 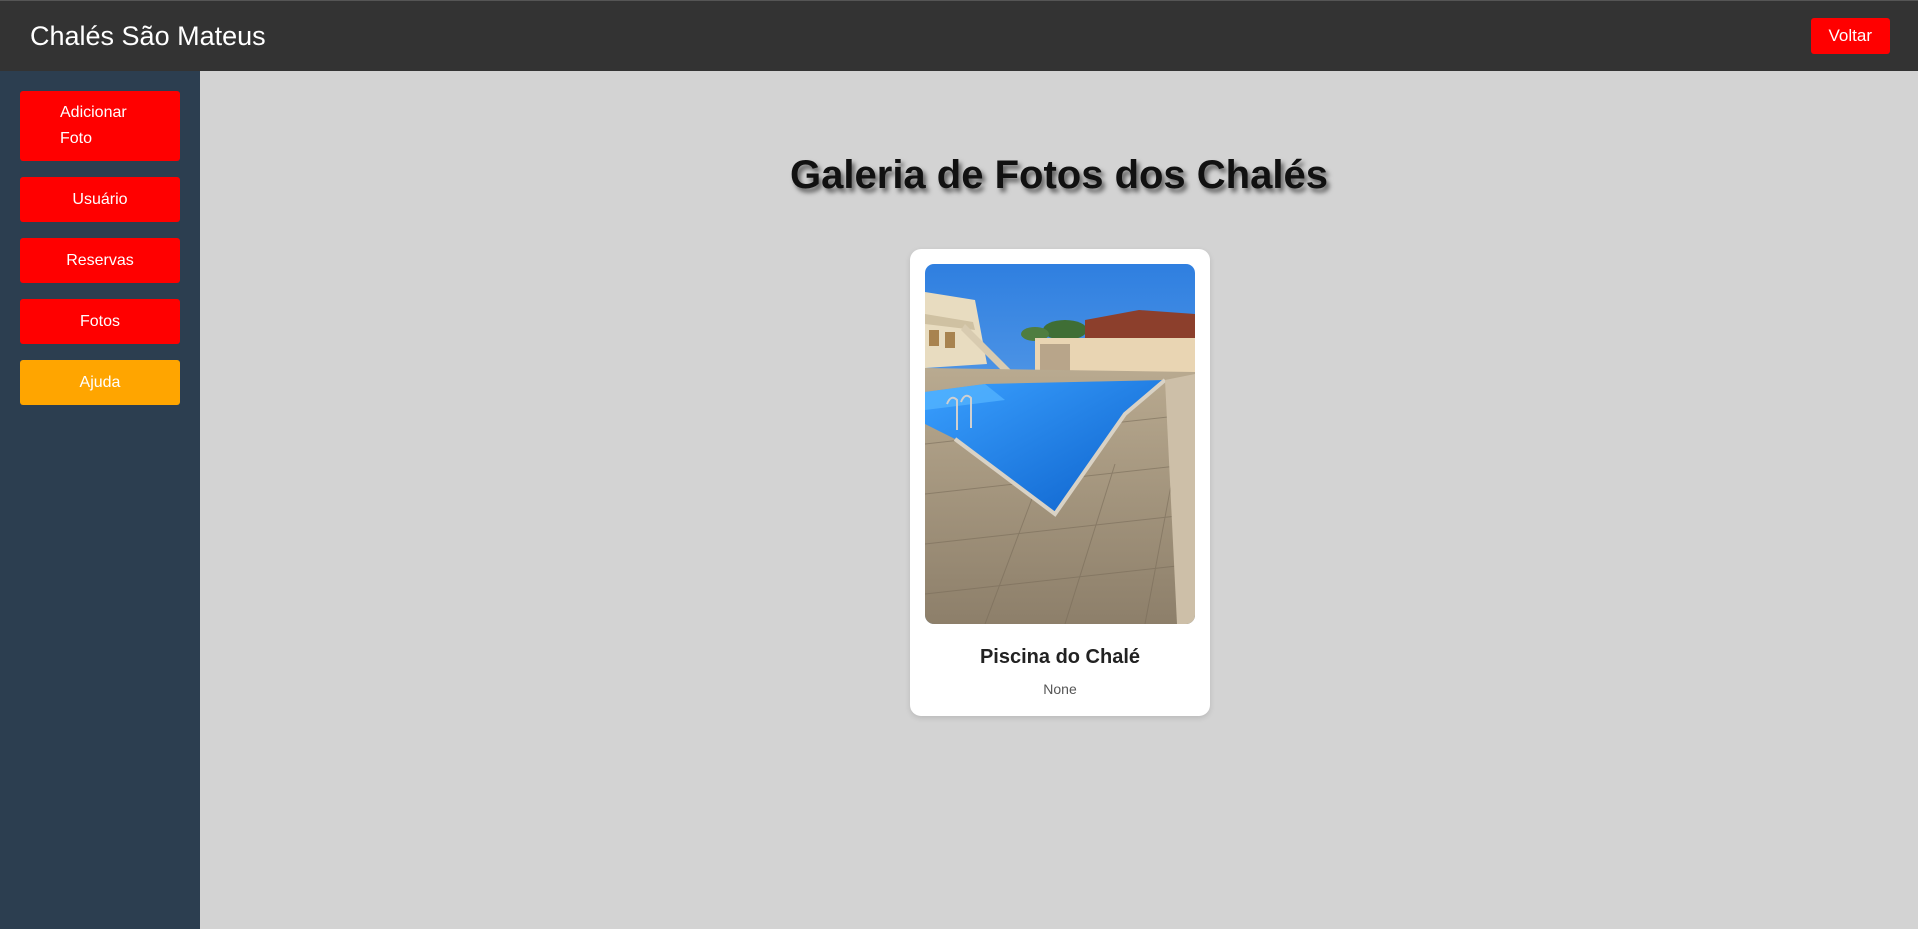 What do you see at coordinates (100, 260) in the screenshot?
I see `sidebar-item-reservations: Reservas` at bounding box center [100, 260].